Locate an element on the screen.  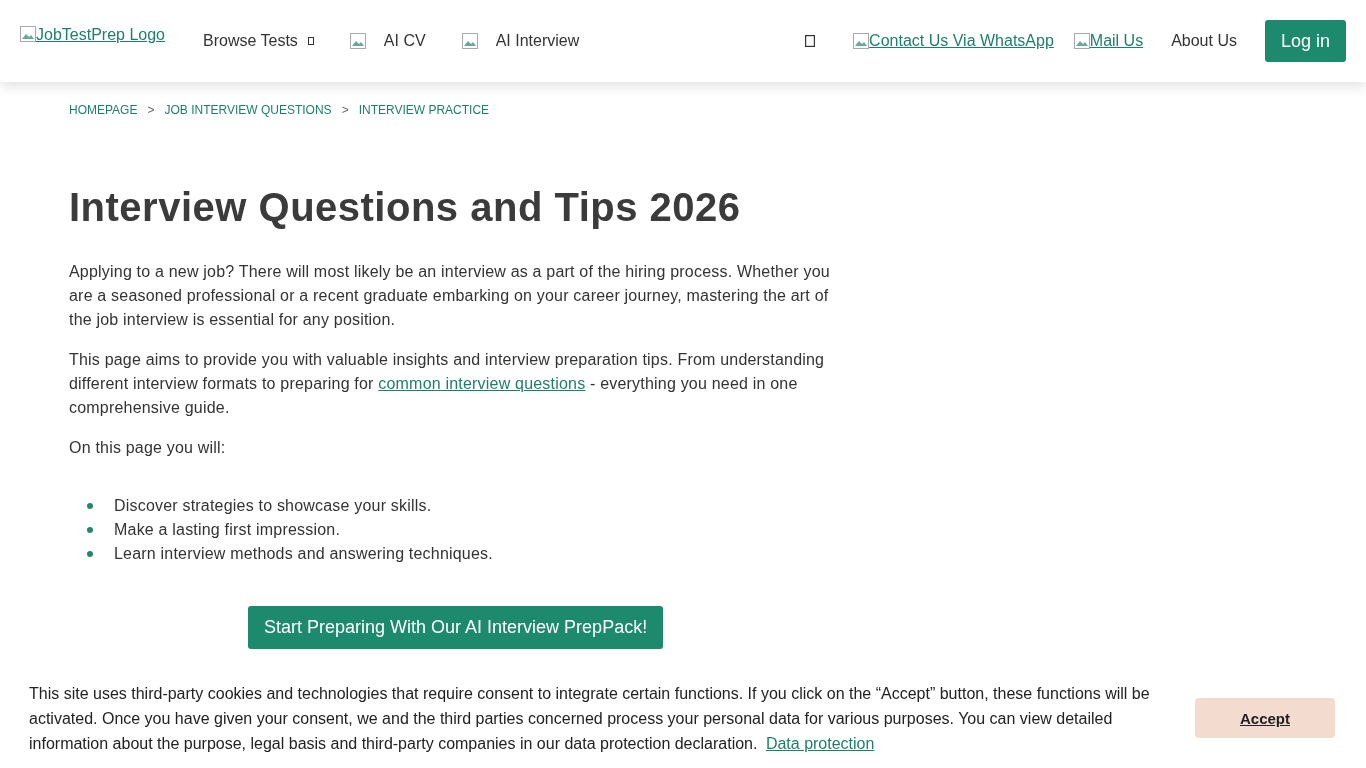
breadcrumb-link: JOB INTERVIEW QUESTIONS is located at coordinates (248, 110).